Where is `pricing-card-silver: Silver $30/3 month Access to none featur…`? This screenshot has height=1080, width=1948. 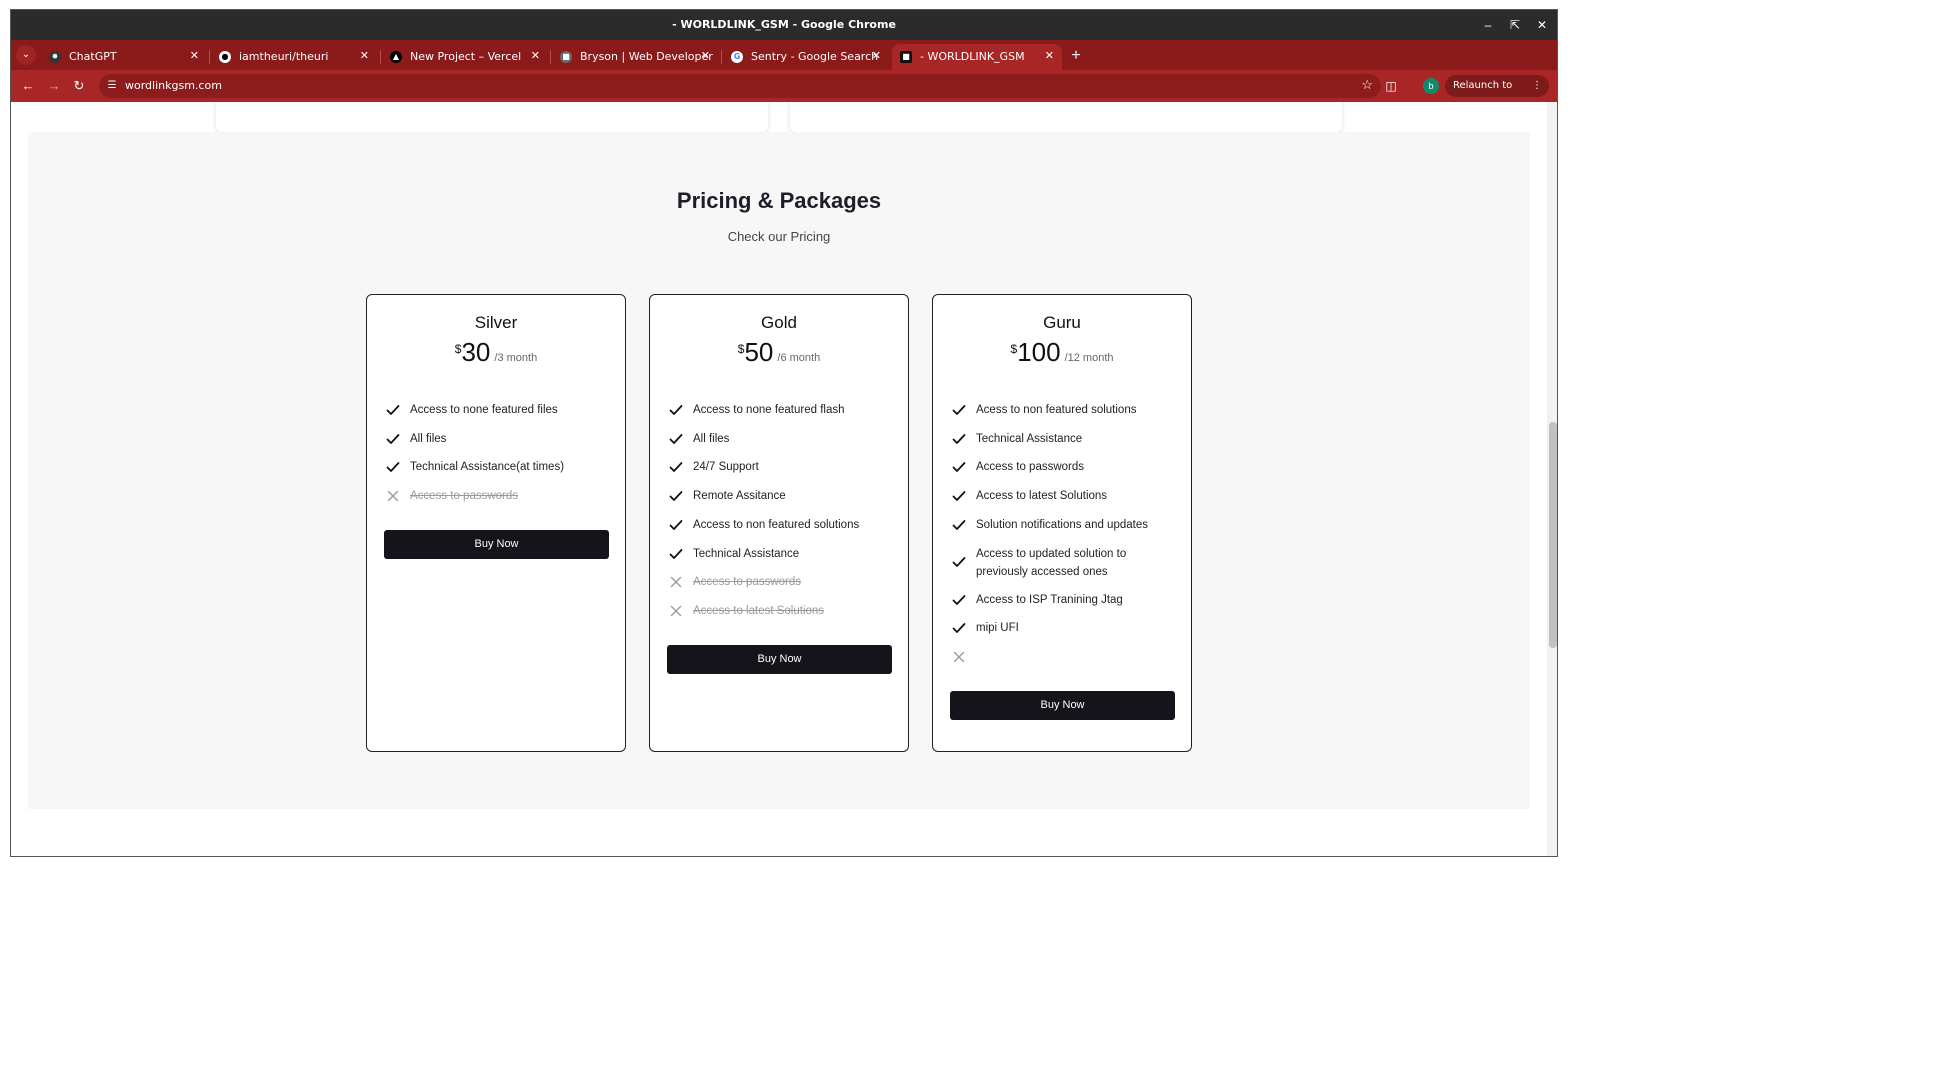
pricing-card-silver: Silver $30/3 month Access to none featur… is located at coordinates (496, 523).